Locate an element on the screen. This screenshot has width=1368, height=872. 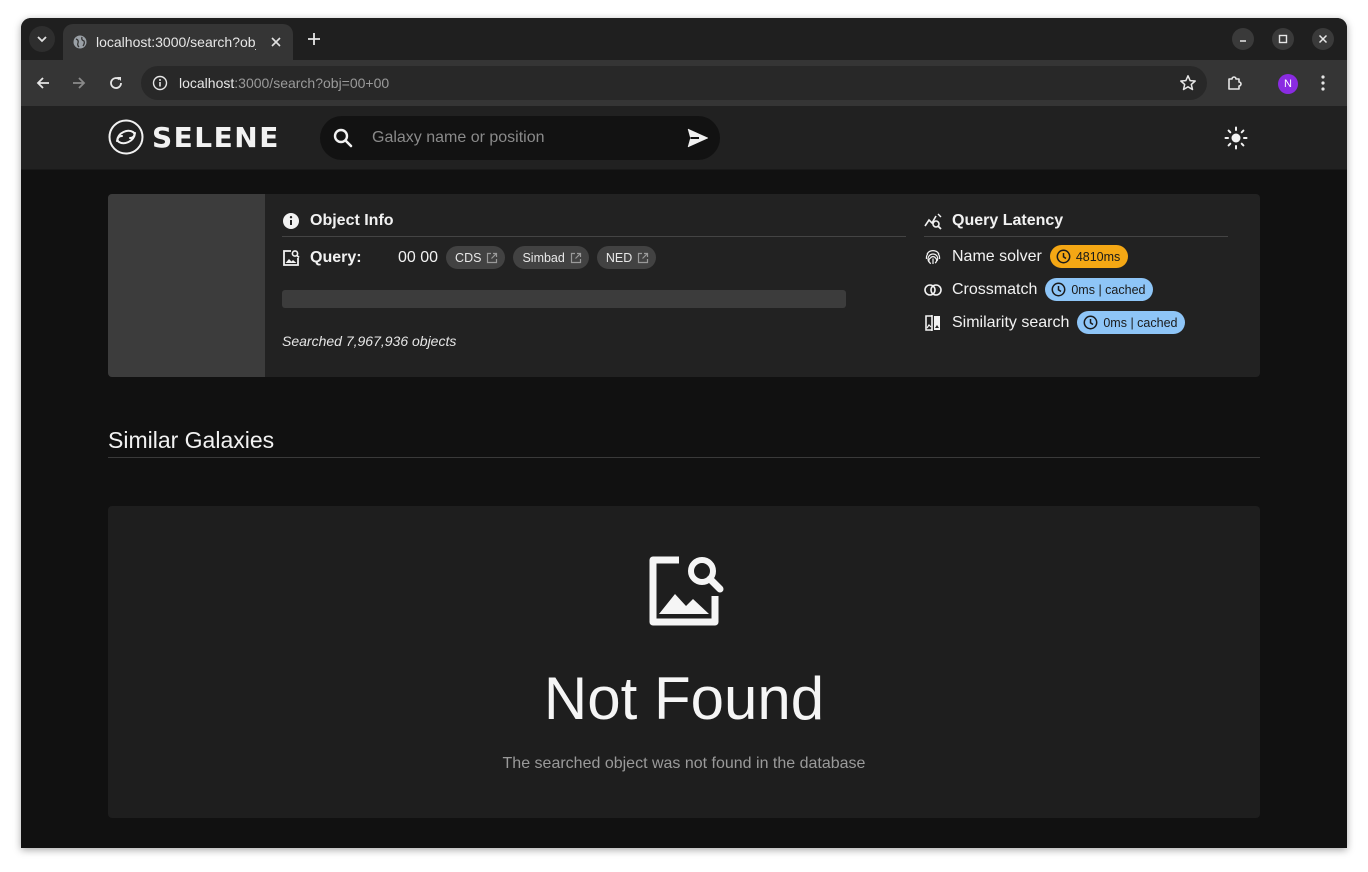
tab-title: localhost:3000/search?obj=00+00 is located at coordinates (176, 42).